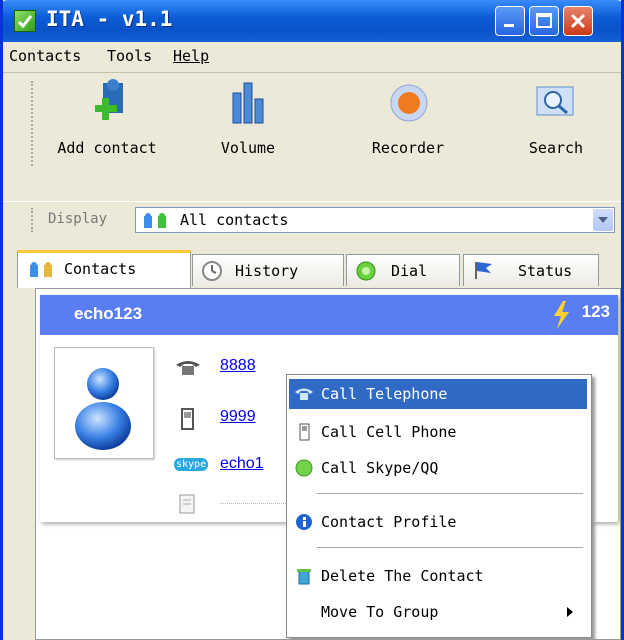 This screenshot has height=640, width=624. Describe the element at coordinates (570, 612) in the screenshot. I see `submenu-arrow-icon` at that location.